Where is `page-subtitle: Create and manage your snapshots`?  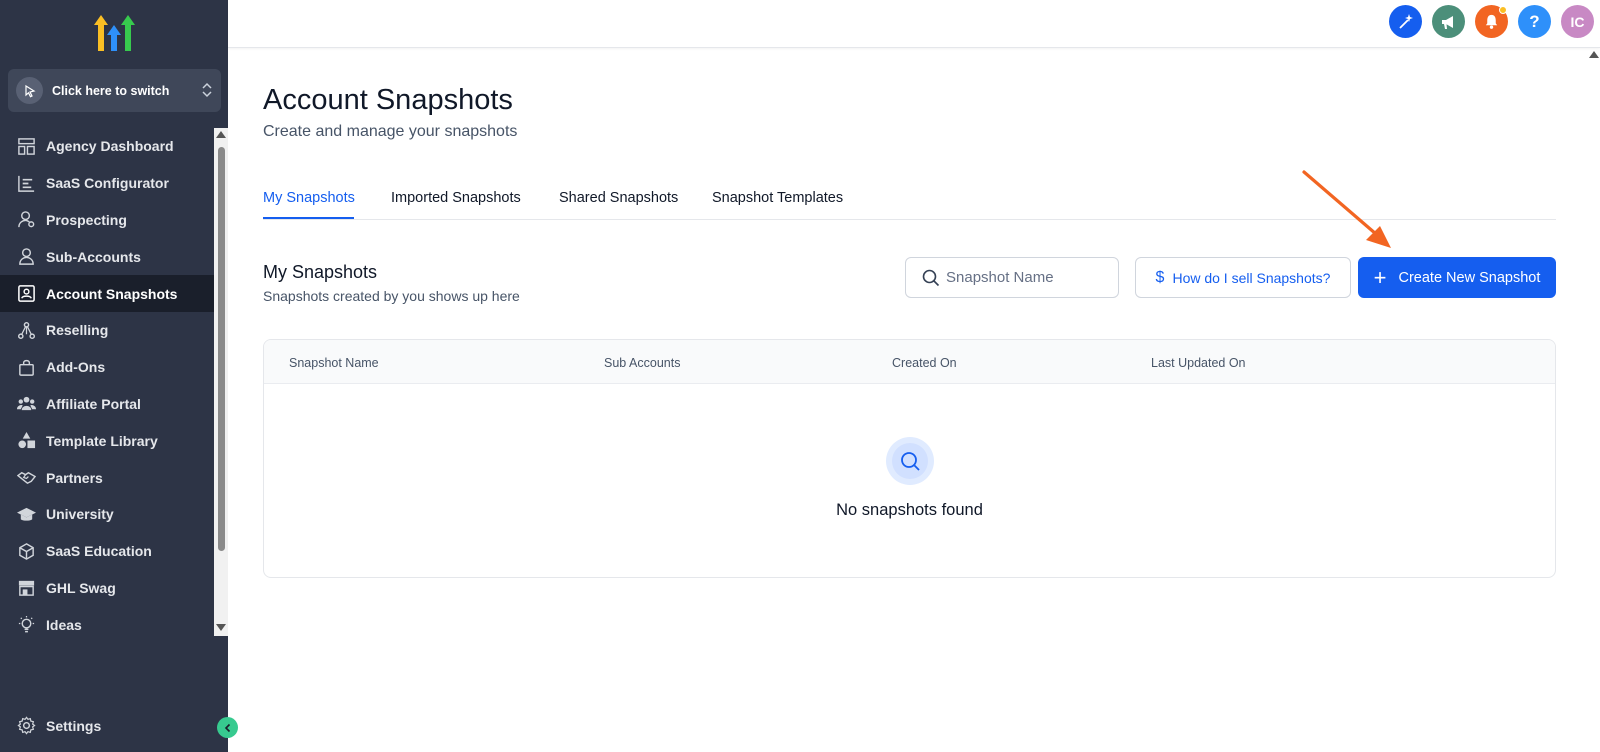 page-subtitle: Create and manage your snapshots is located at coordinates (390, 131).